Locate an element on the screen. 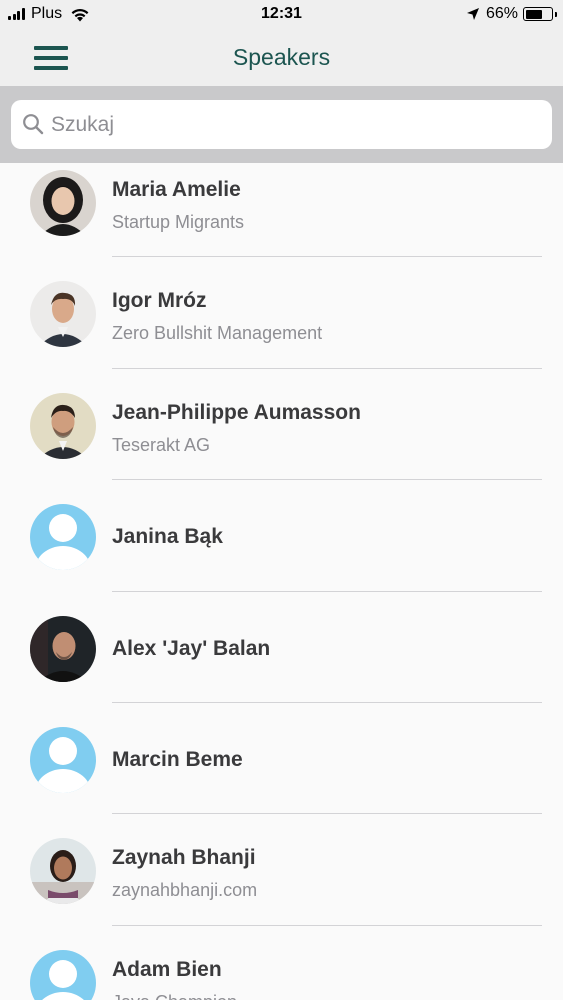 The image size is (563, 1000). speaker-text: Janina Bąk is located at coordinates (327, 537).